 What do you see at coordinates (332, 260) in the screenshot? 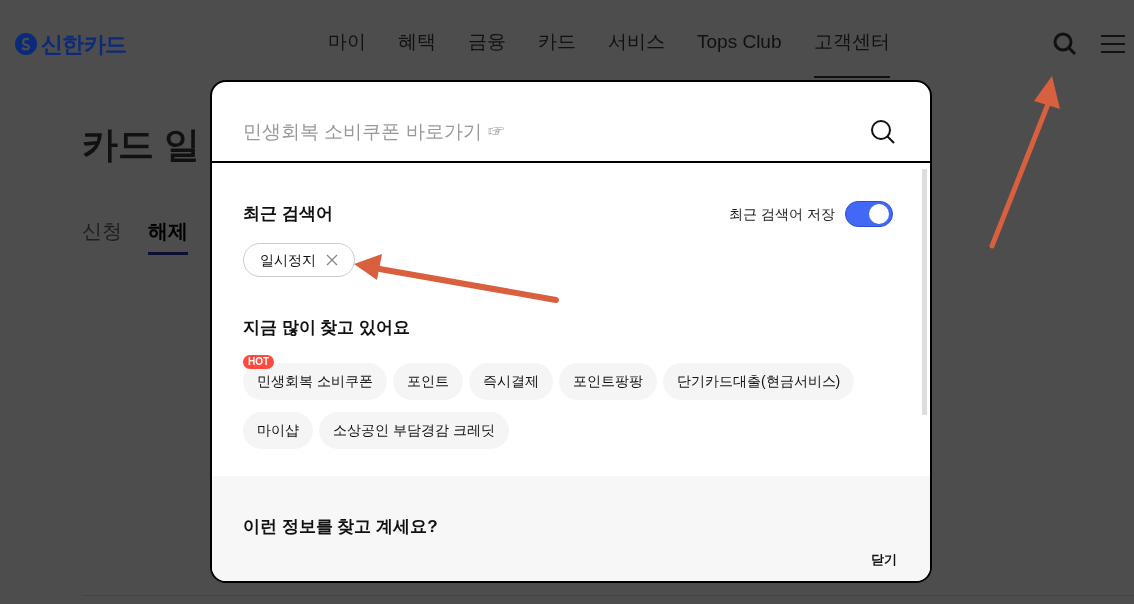
I see `close-icon` at bounding box center [332, 260].